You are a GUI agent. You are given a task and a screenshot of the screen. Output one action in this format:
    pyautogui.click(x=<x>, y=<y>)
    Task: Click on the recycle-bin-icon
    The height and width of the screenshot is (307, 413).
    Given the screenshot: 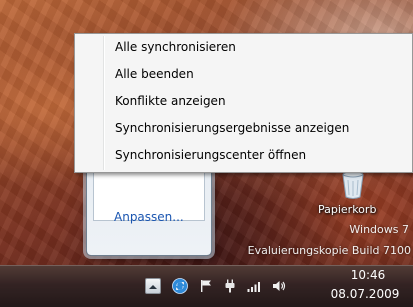 What is the action you would take?
    pyautogui.click(x=353, y=185)
    